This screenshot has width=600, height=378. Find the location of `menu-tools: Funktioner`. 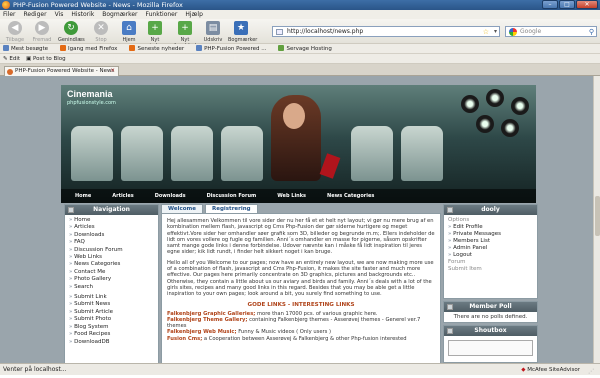

menu-tools: Funktioner is located at coordinates (161, 14).